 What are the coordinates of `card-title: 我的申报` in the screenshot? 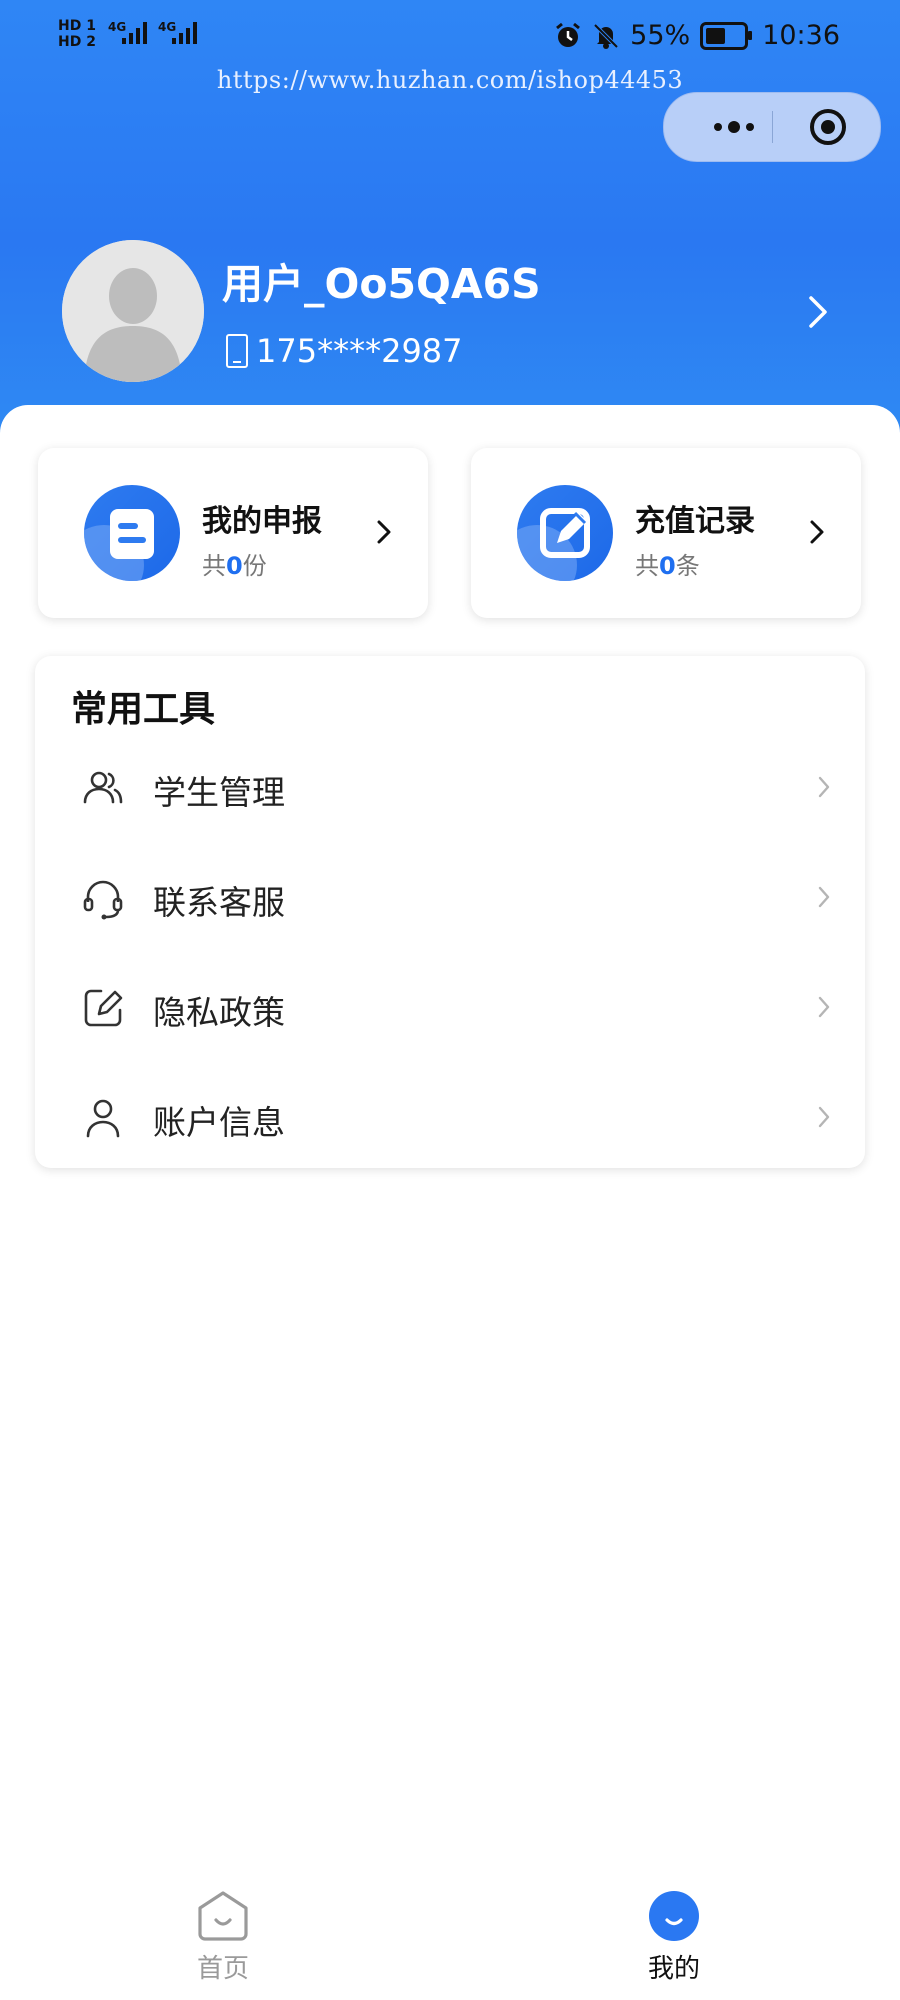 It's located at (262, 521).